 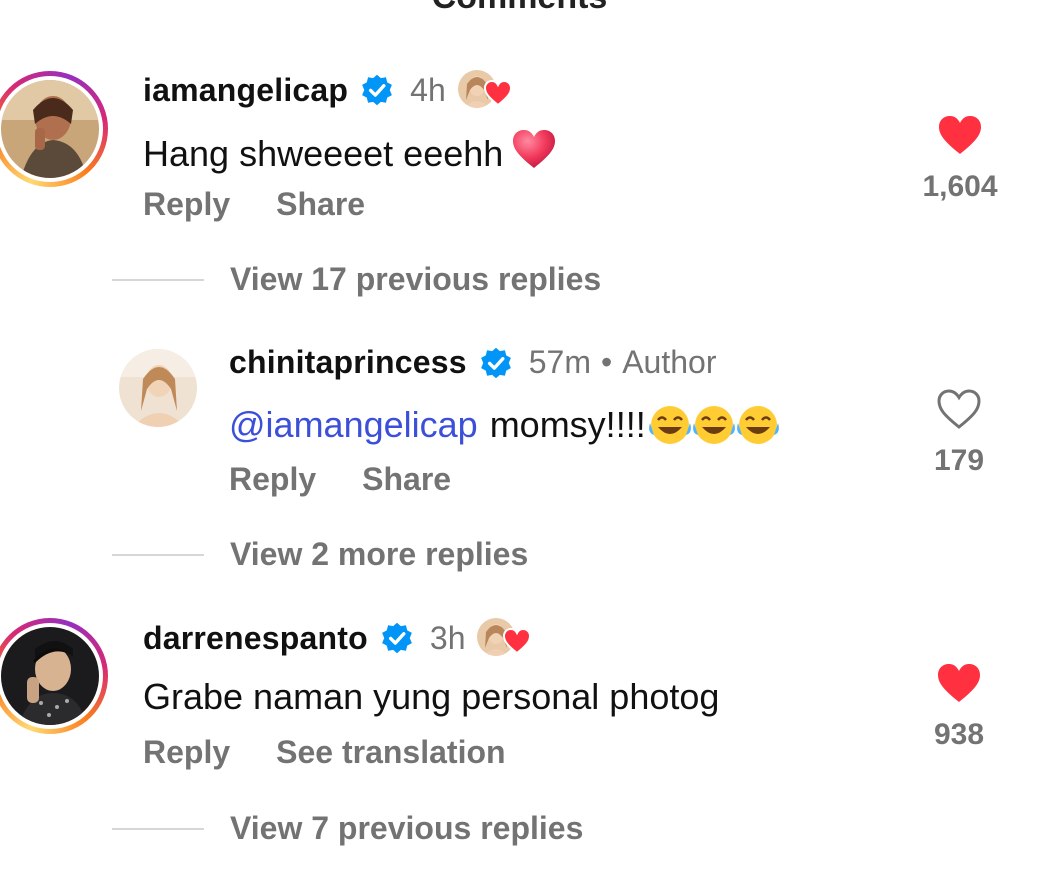 I want to click on view-replies-button: View 7 previous replies, so click(x=347, y=828).